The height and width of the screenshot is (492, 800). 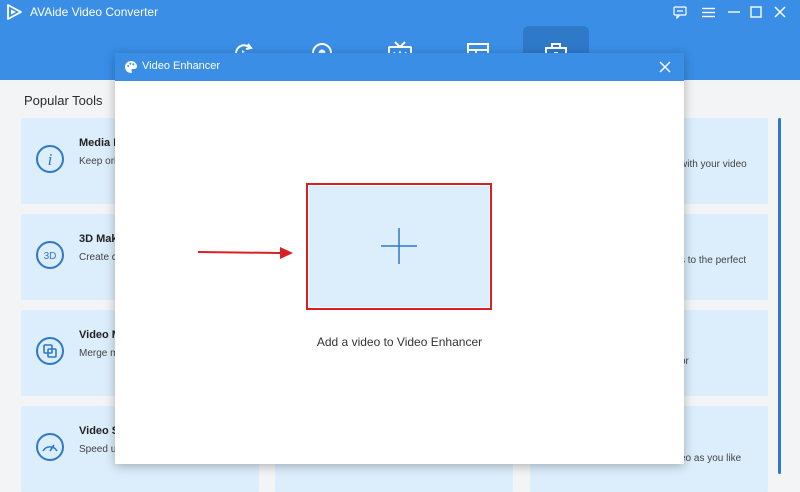 I want to click on drop-label: Add a video to Video Enhancer, so click(x=399, y=342).